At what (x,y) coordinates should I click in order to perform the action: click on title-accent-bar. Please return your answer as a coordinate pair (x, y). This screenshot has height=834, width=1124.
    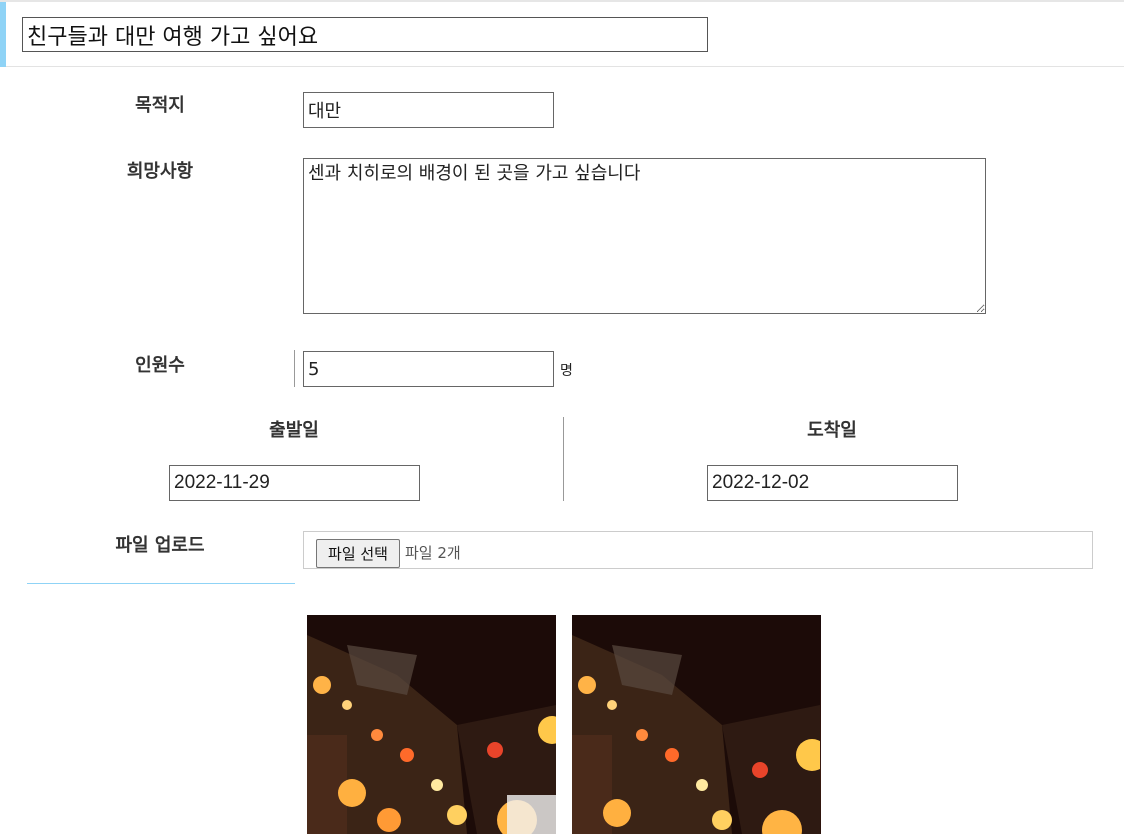
    Looking at the image, I should click on (3, 34).